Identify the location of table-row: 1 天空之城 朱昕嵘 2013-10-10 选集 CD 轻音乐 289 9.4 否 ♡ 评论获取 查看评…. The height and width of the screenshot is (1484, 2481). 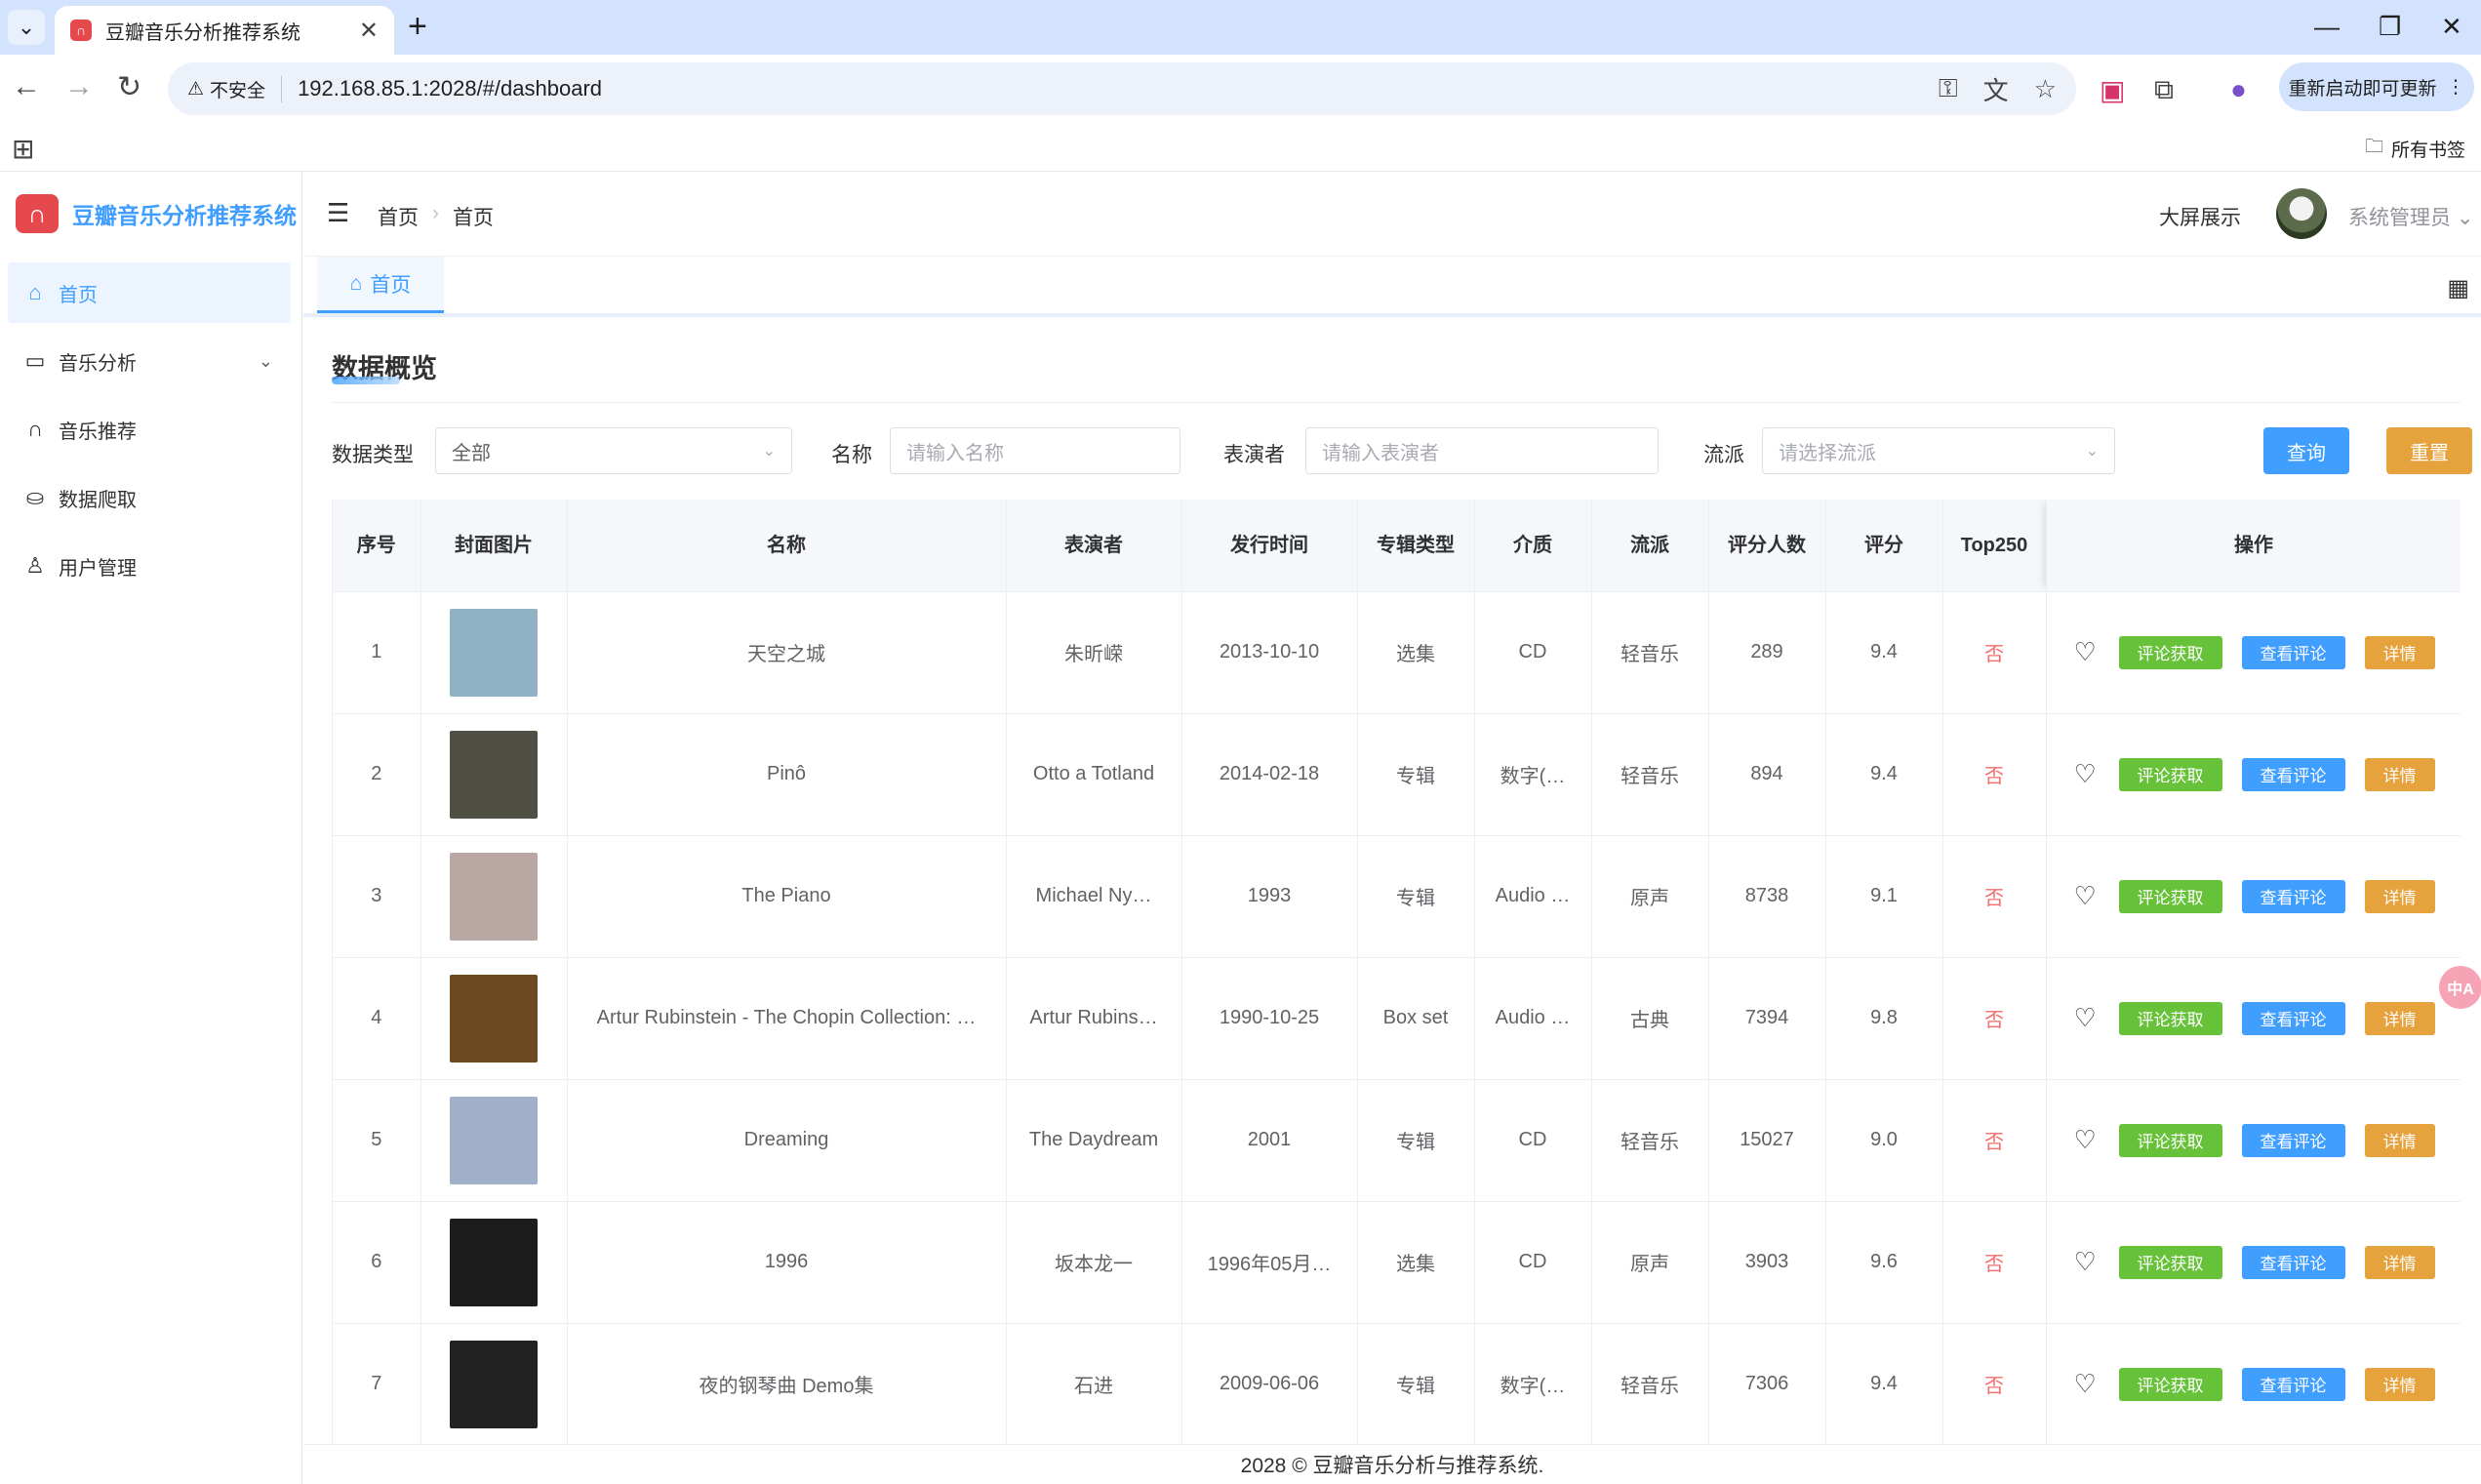
(1397, 652).